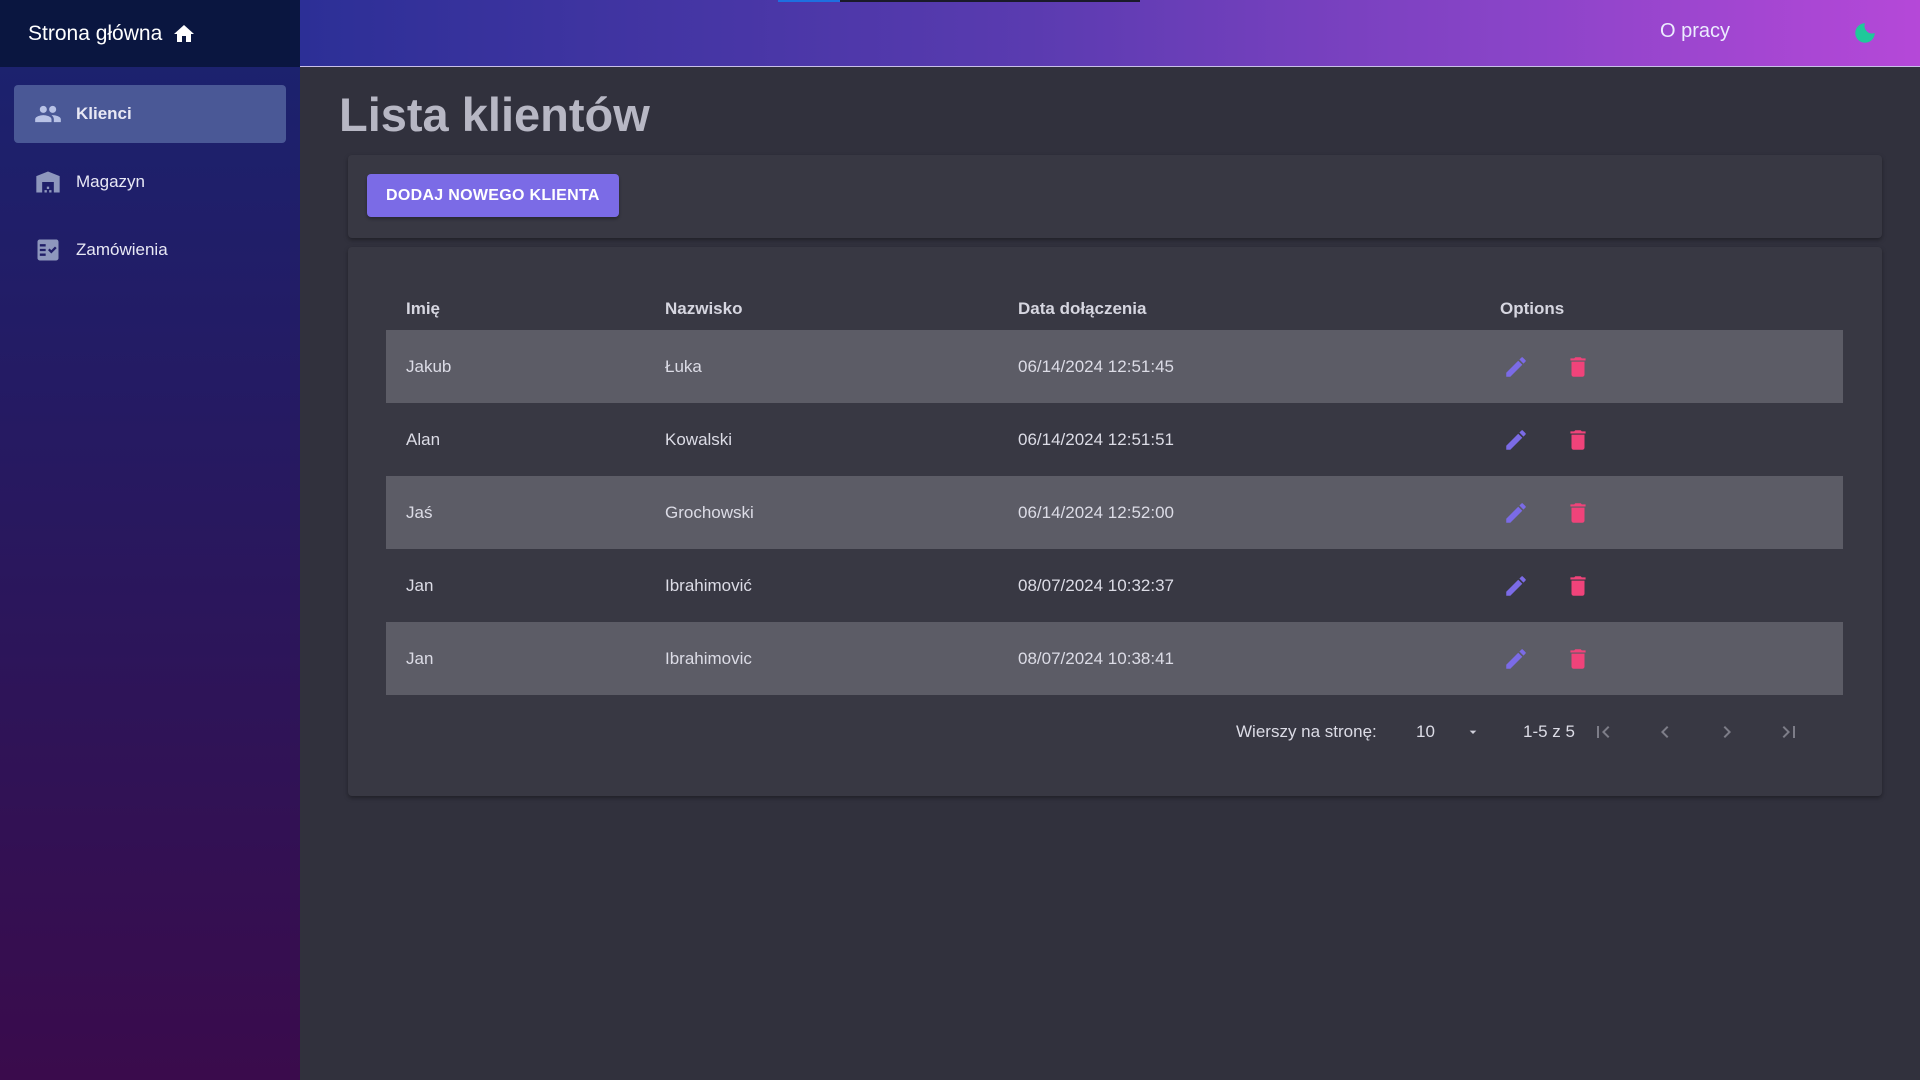 The image size is (1920, 1080). What do you see at coordinates (104, 113) in the screenshot?
I see `sidebar-item-label: Klienci` at bounding box center [104, 113].